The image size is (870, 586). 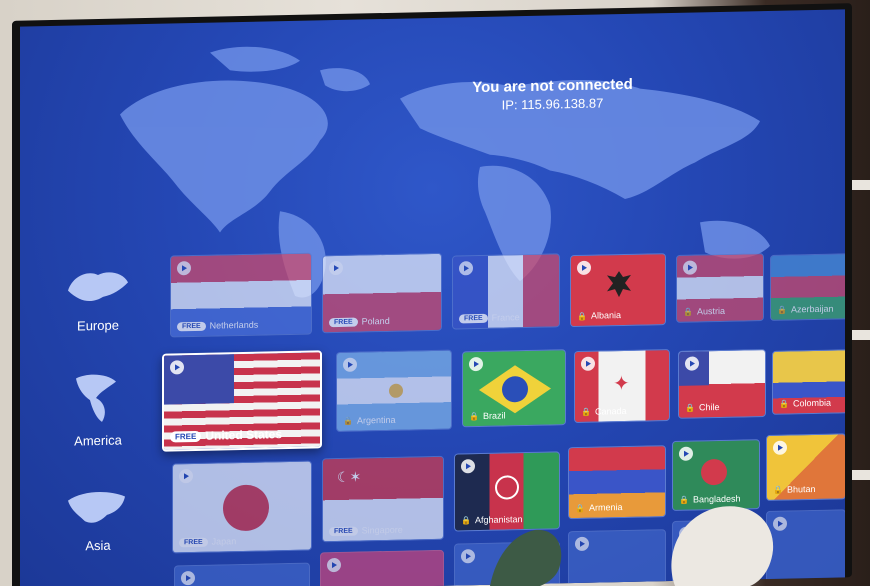 I want to click on server-name: Singapore, so click(x=382, y=530).